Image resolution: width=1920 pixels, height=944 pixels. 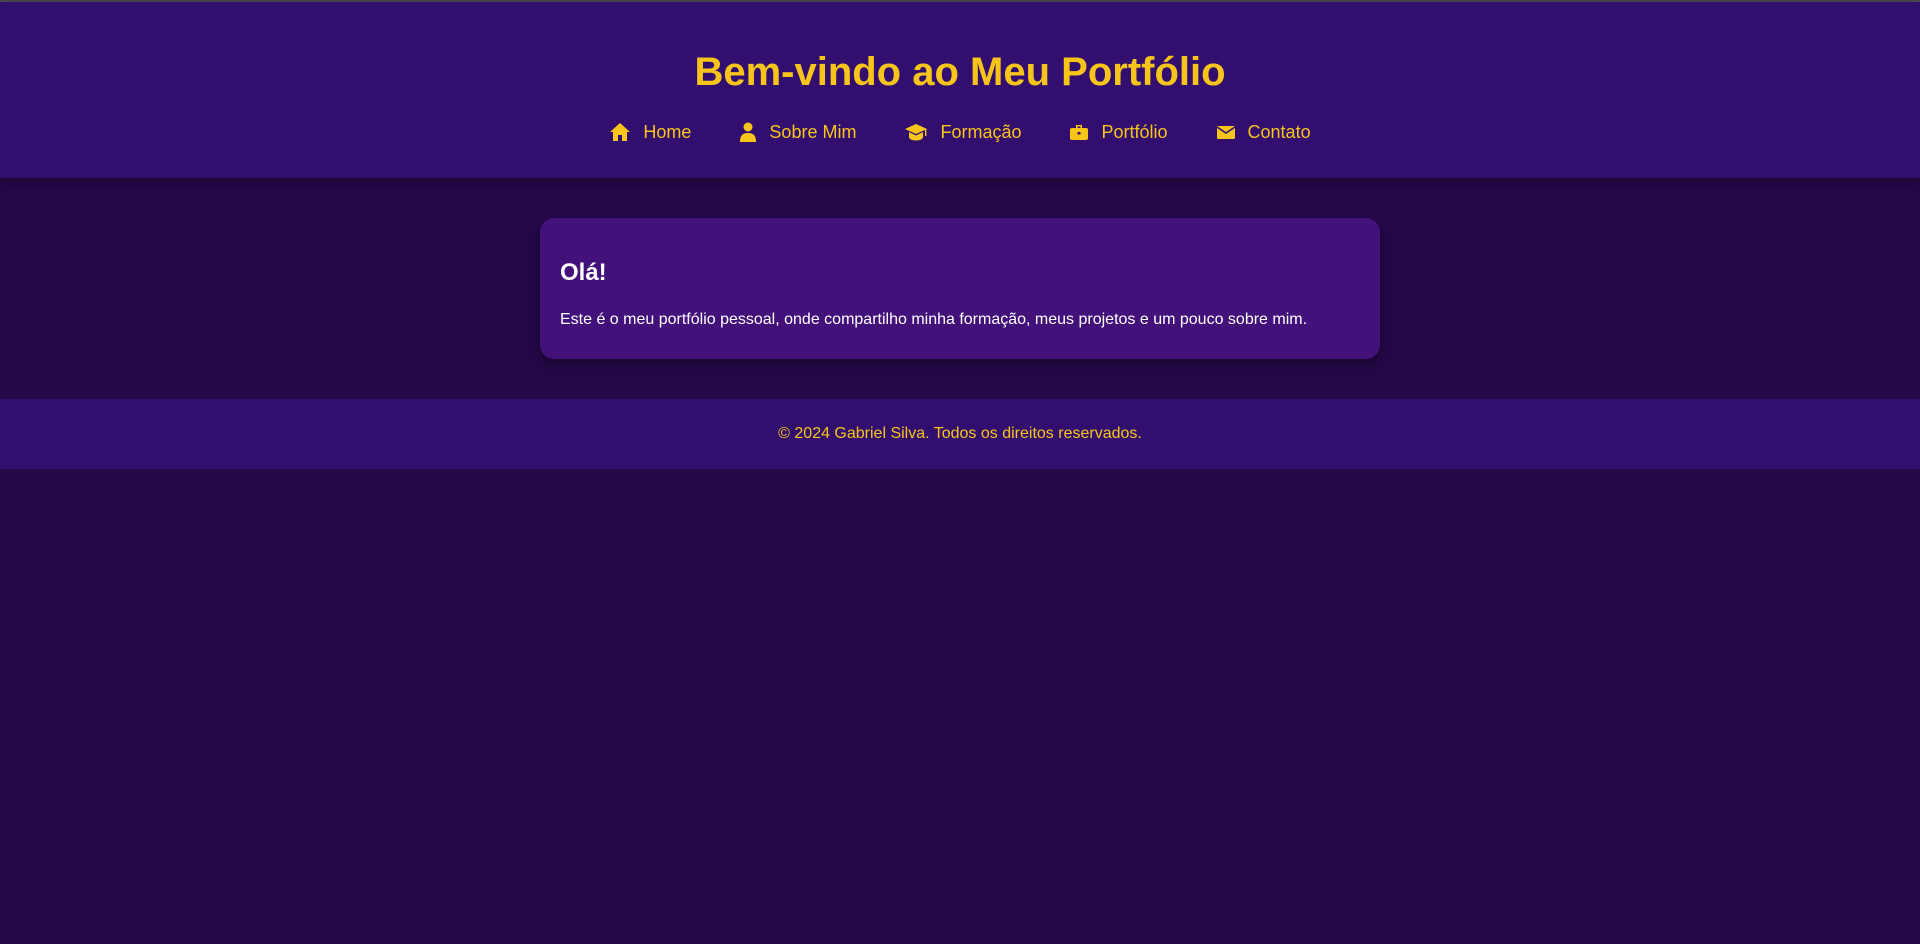 I want to click on nav-item-label: Formação, so click(x=981, y=132).